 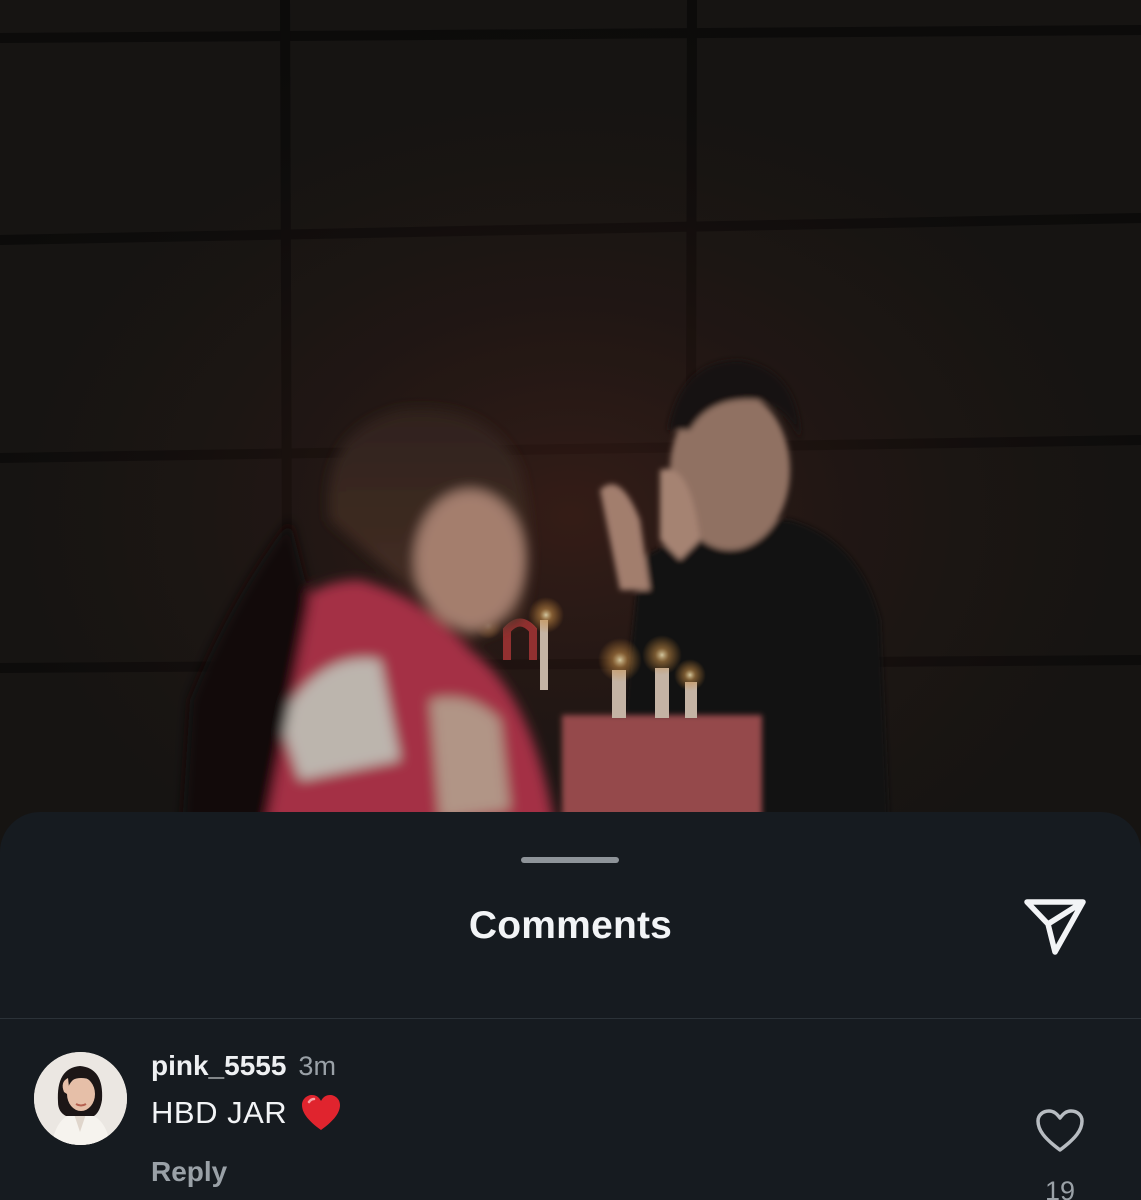 I want to click on avatar-image, so click(x=80, y=1098).